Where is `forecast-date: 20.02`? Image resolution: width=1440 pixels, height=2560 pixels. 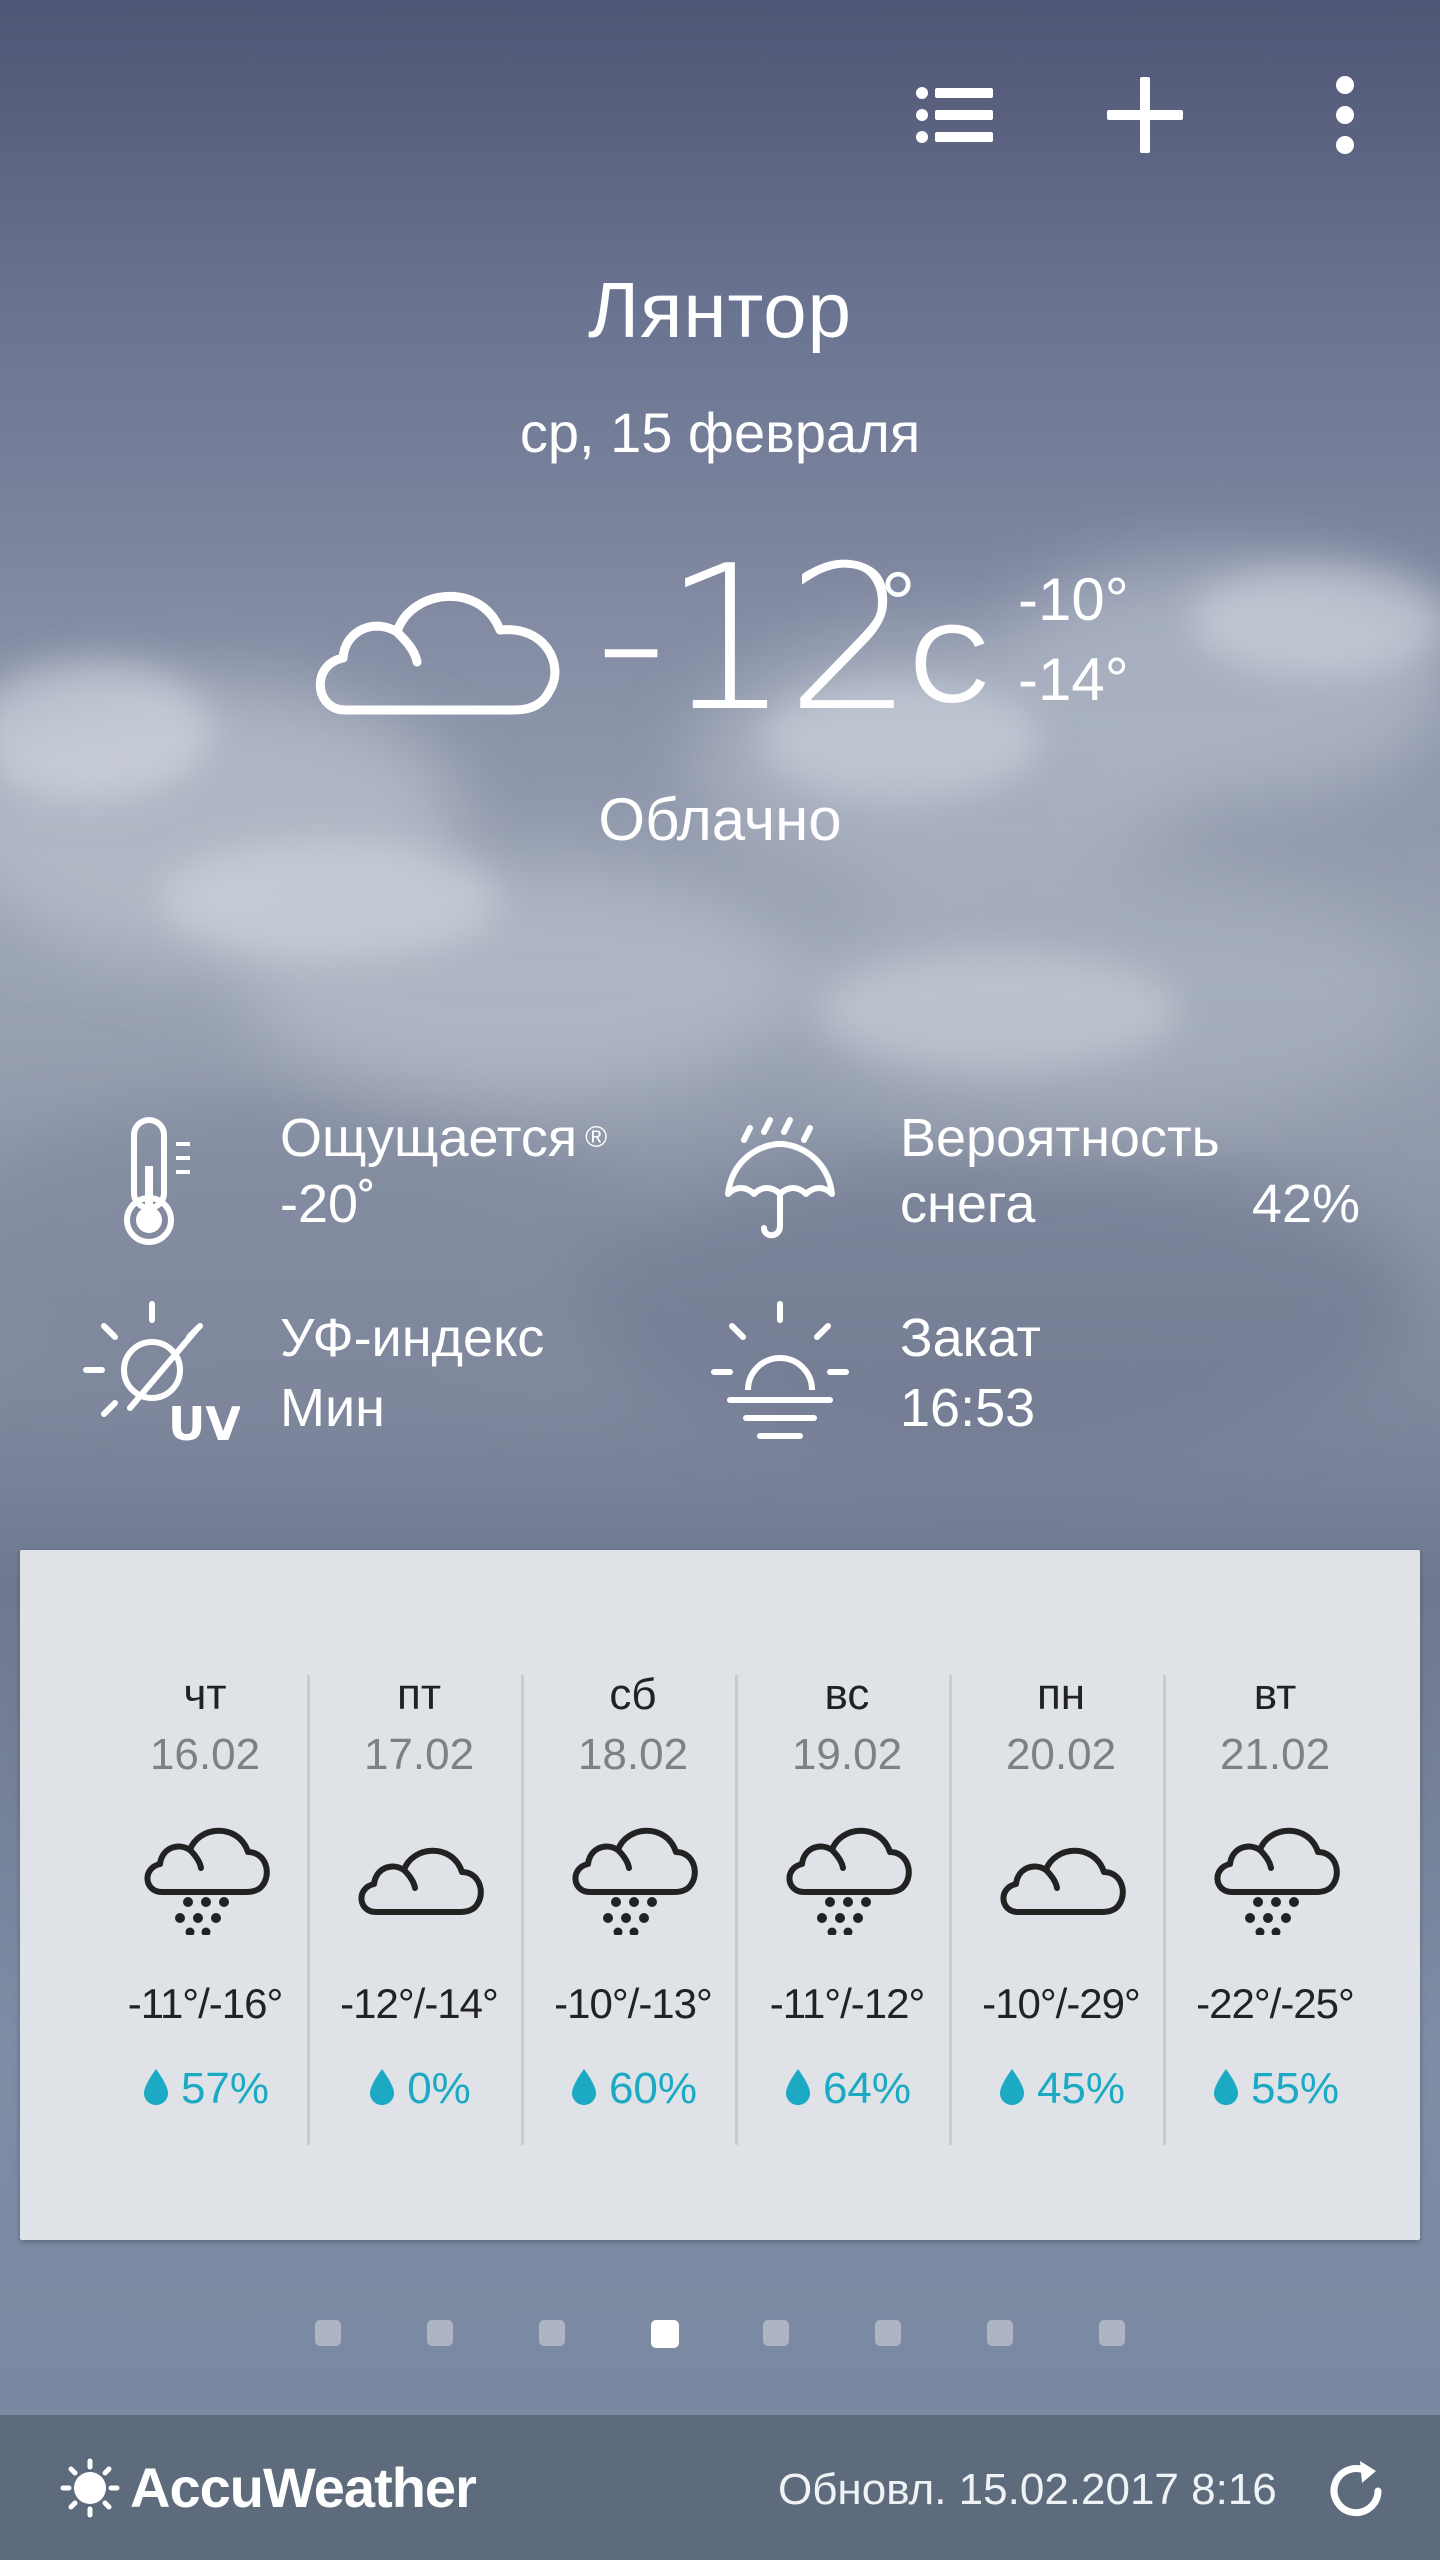 forecast-date: 20.02 is located at coordinates (1061, 1754).